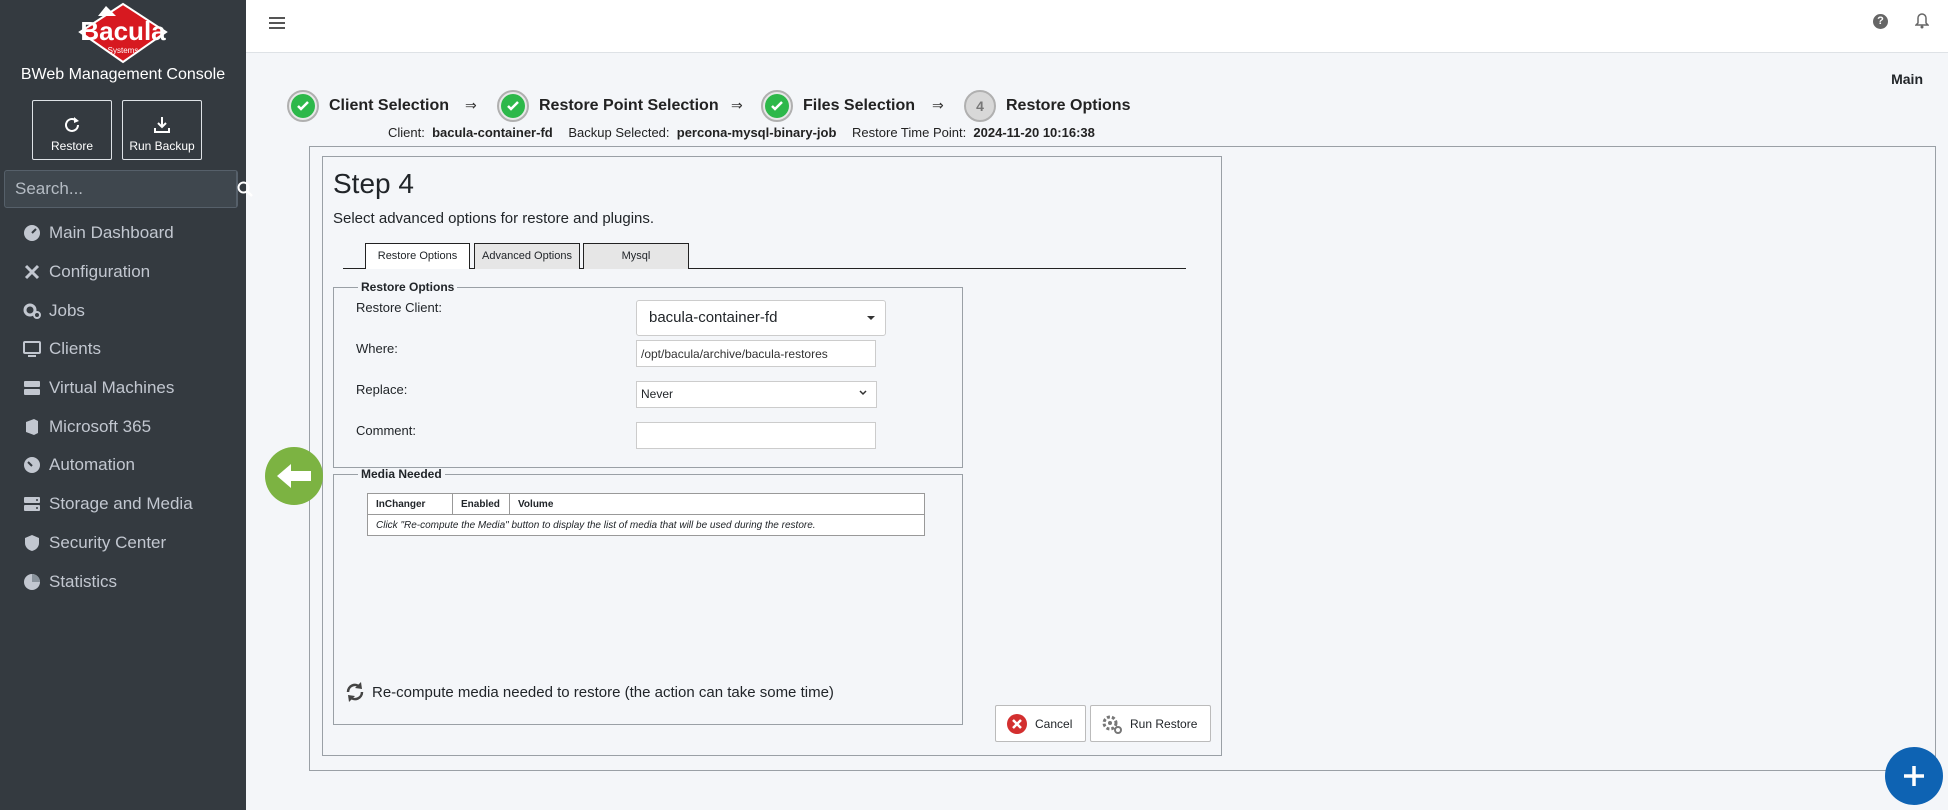  Describe the element at coordinates (527, 256) in the screenshot. I see `tab-advanced-options: Advanced Options` at that location.